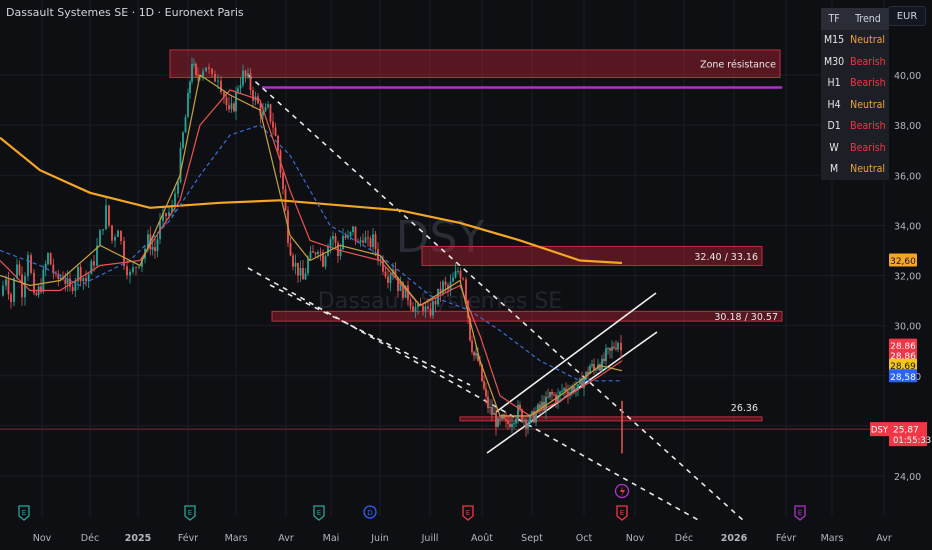 This screenshot has height=550, width=932. Describe the element at coordinates (906, 431) in the screenshot. I see `last-price-text: 25,87` at that location.